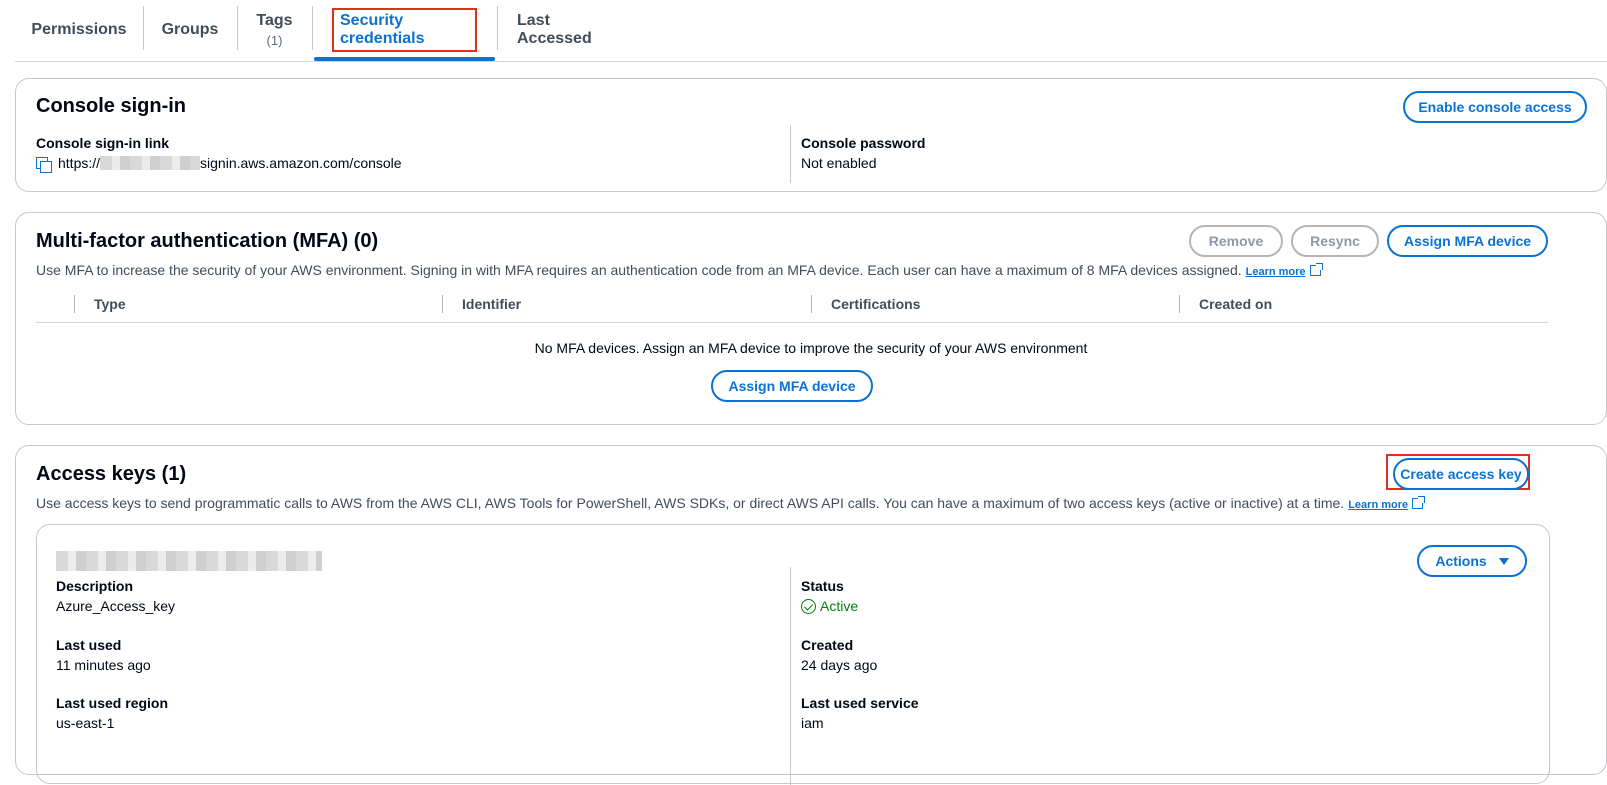 The height and width of the screenshot is (785, 1607). Describe the element at coordinates (827, 645) in the screenshot. I see `created-label: Created` at that location.